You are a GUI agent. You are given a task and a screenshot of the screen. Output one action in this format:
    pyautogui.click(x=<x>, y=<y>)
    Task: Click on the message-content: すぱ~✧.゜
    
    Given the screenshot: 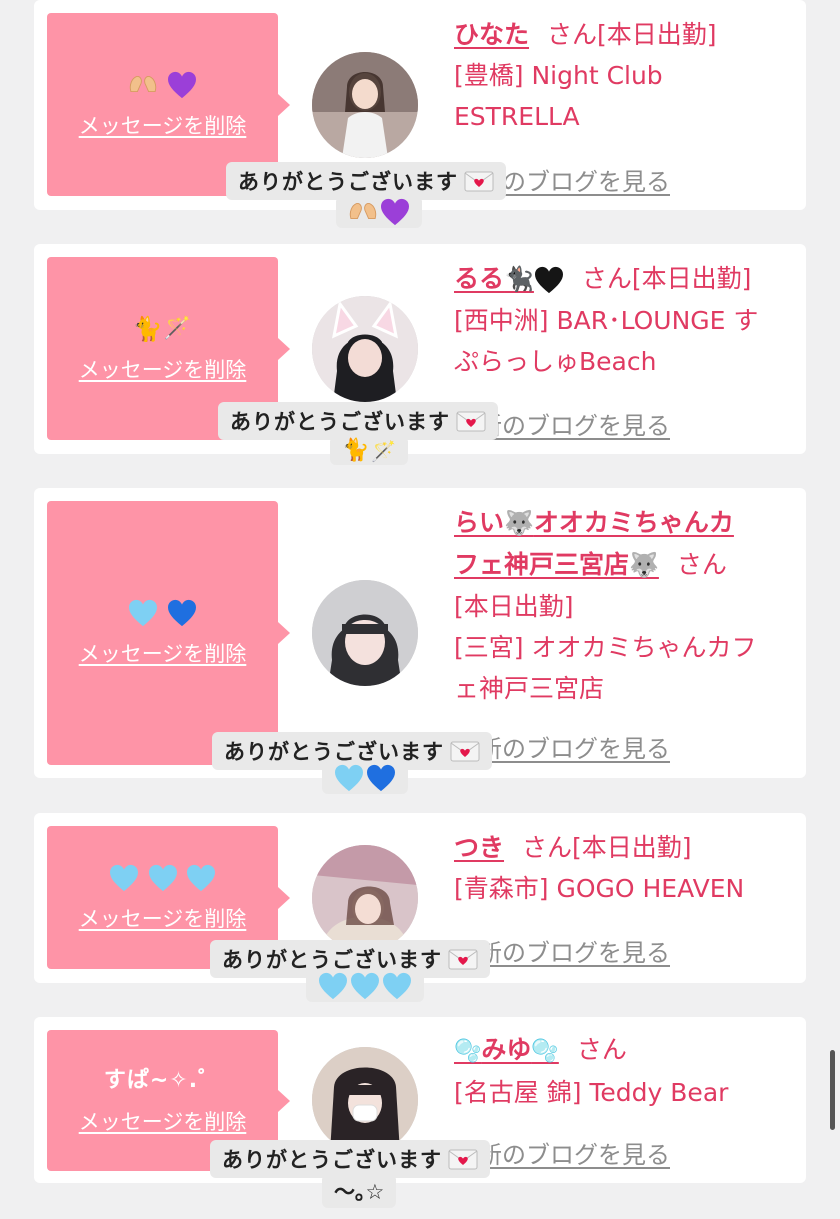 What is the action you would take?
    pyautogui.click(x=162, y=1080)
    